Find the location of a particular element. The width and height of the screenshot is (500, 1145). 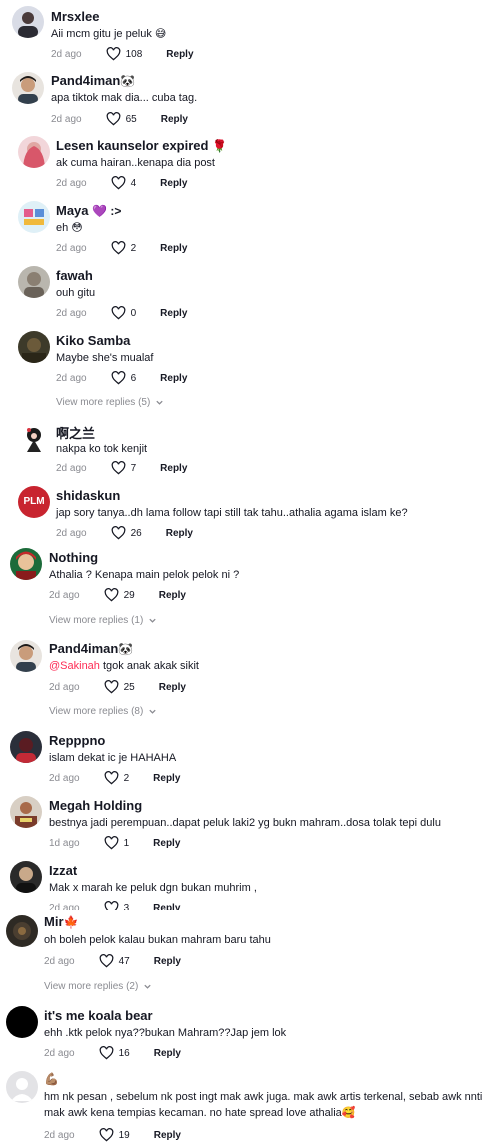

view-more-replies: View more replies (2) is located at coordinates (98, 986).